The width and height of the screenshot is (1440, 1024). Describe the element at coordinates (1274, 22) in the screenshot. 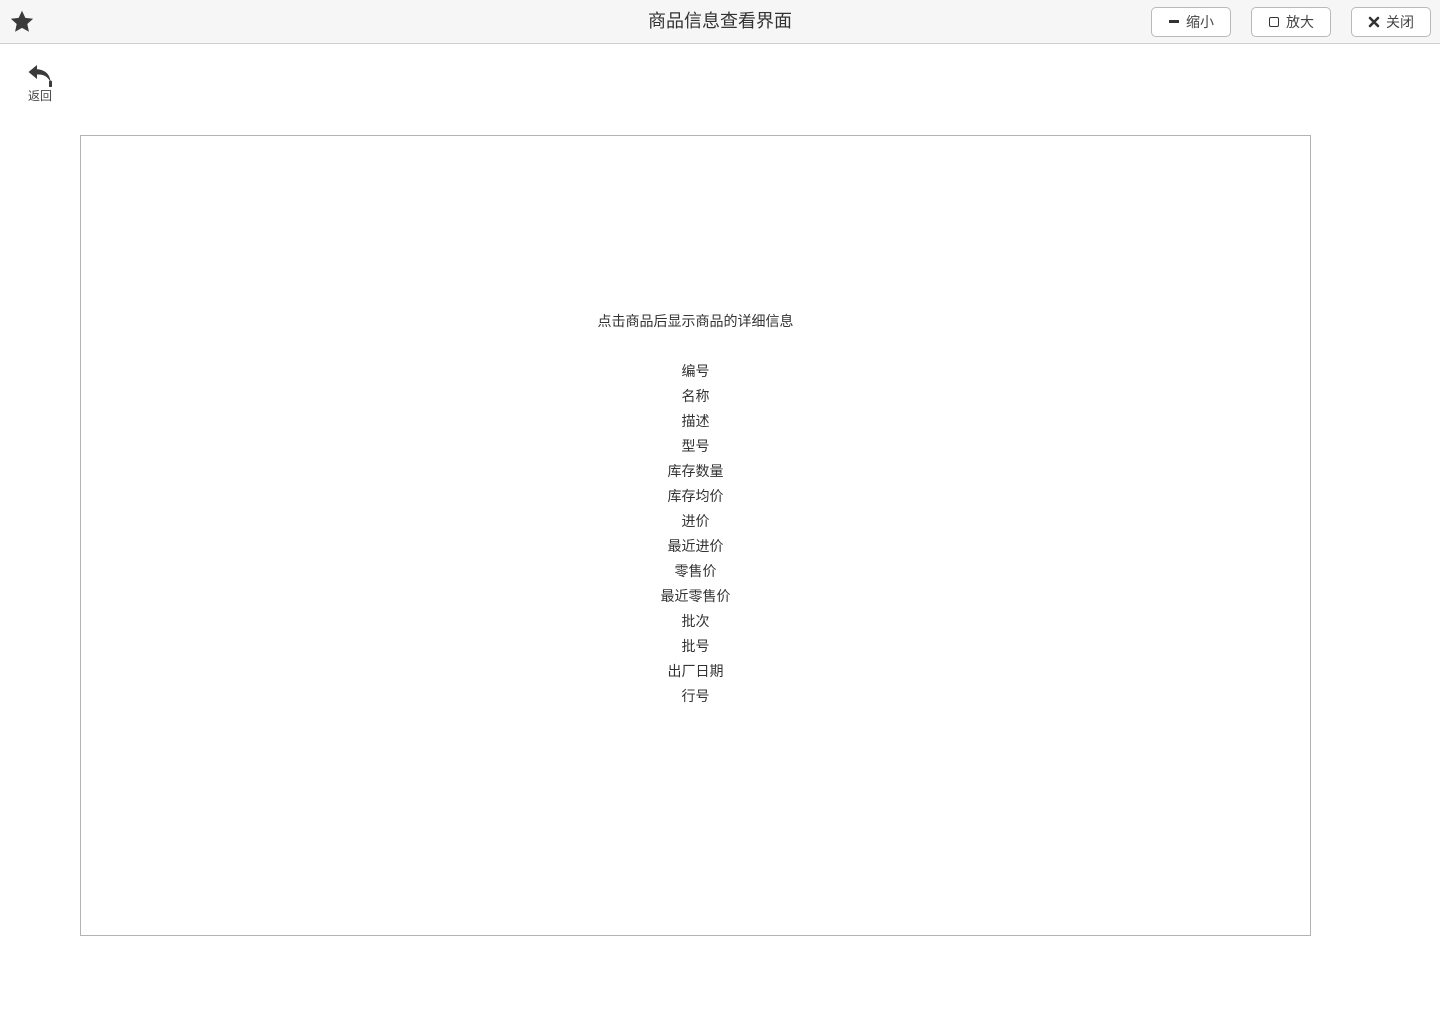

I see `square-icon` at that location.